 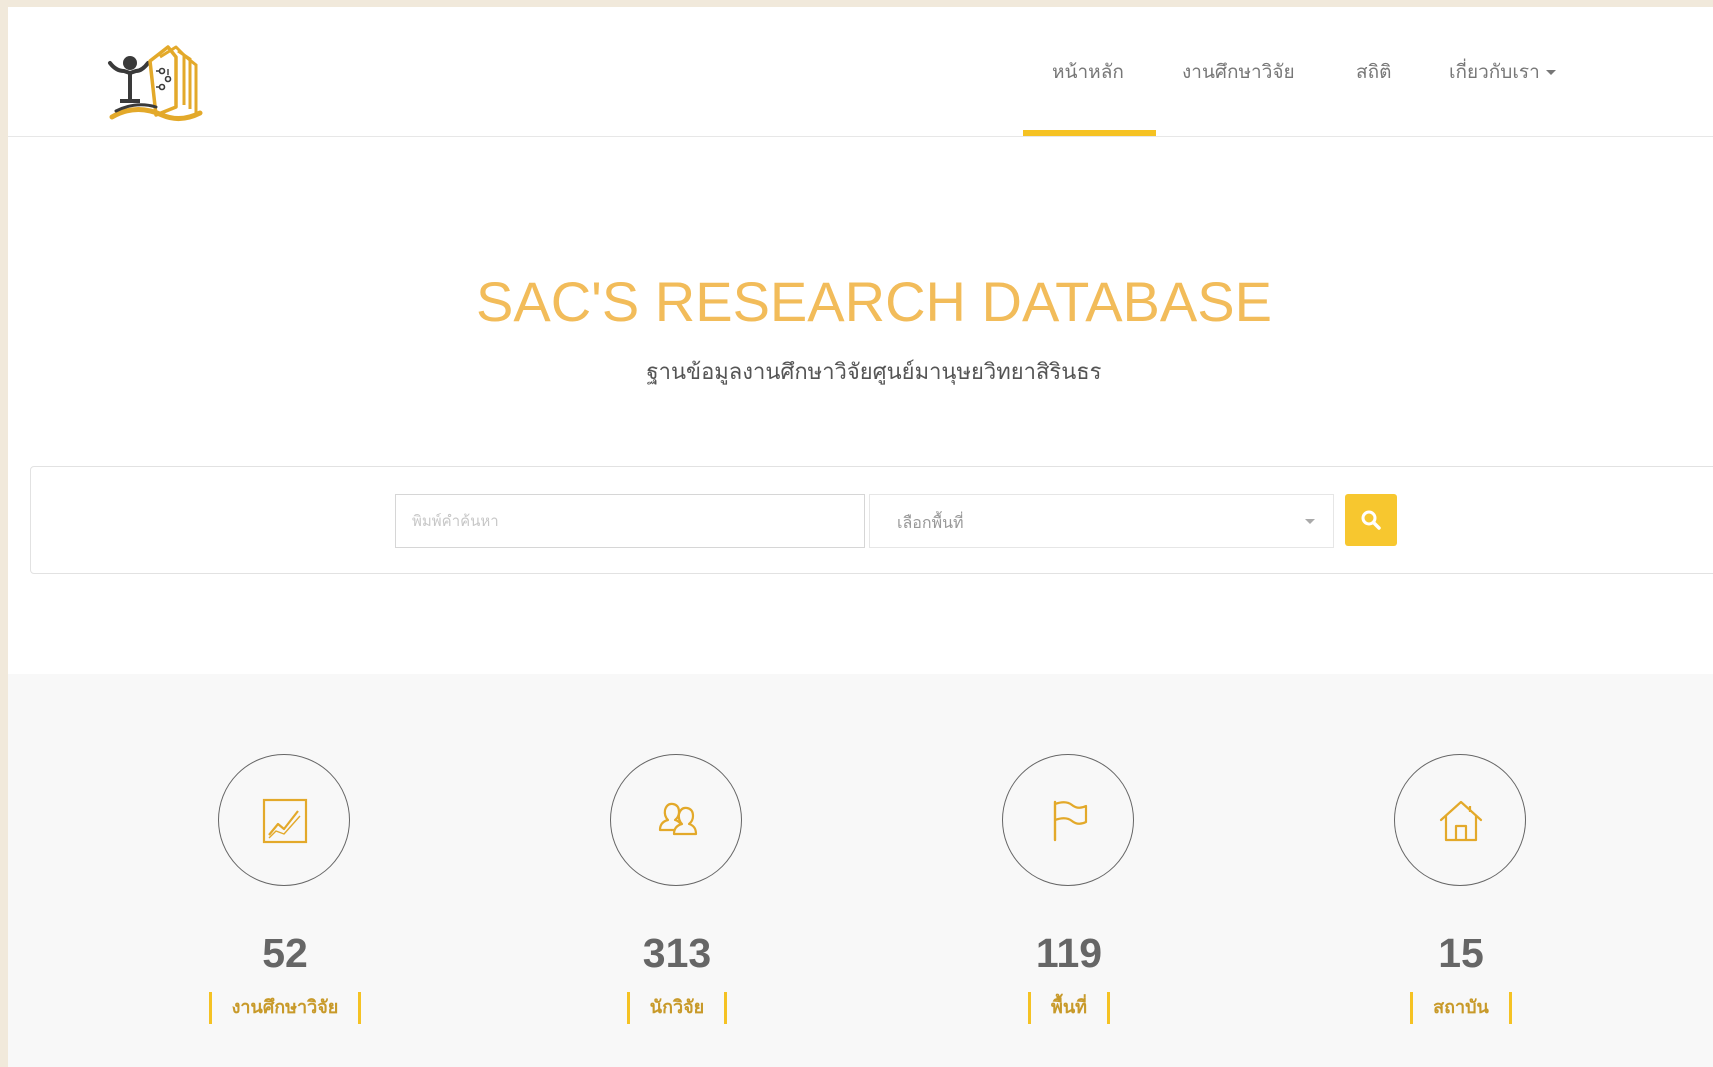 I want to click on stat-institutes-circle, so click(x=1460, y=820).